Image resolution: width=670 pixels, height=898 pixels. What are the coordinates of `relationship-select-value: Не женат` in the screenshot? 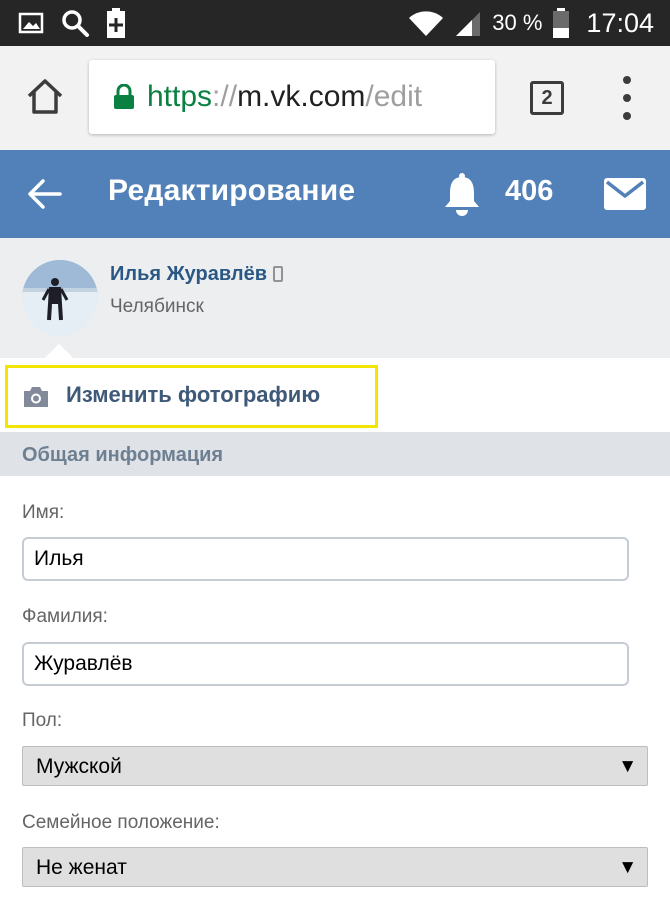 It's located at (81, 867).